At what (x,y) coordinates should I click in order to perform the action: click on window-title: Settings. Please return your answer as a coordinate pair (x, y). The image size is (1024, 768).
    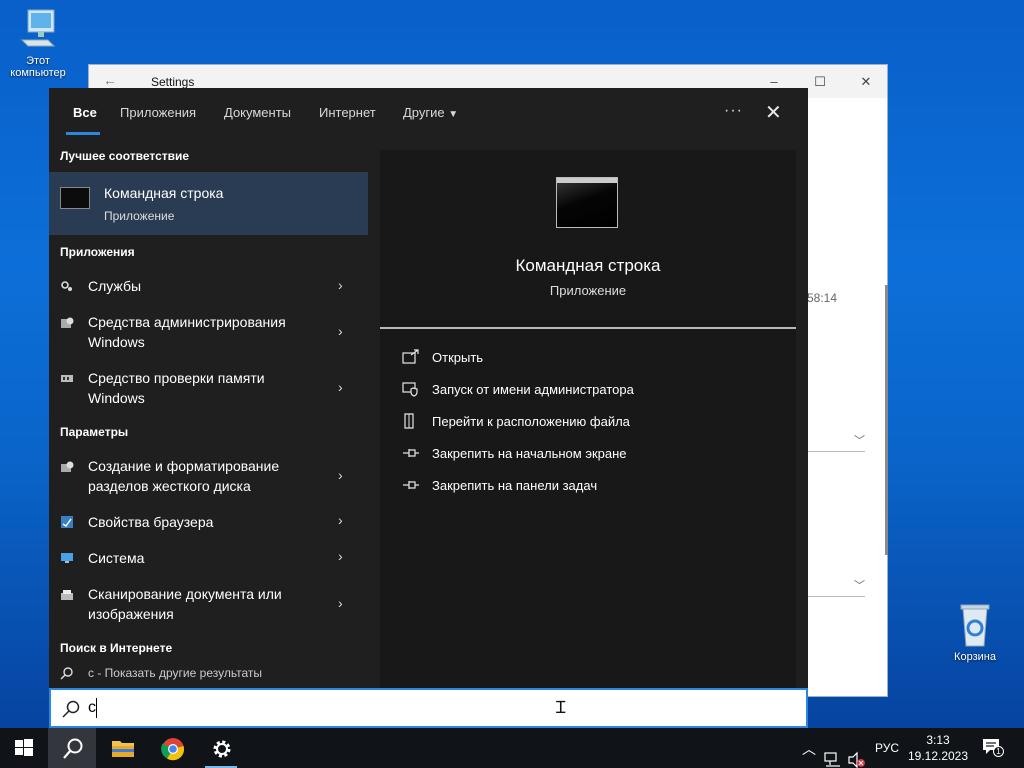
    Looking at the image, I should click on (173, 82).